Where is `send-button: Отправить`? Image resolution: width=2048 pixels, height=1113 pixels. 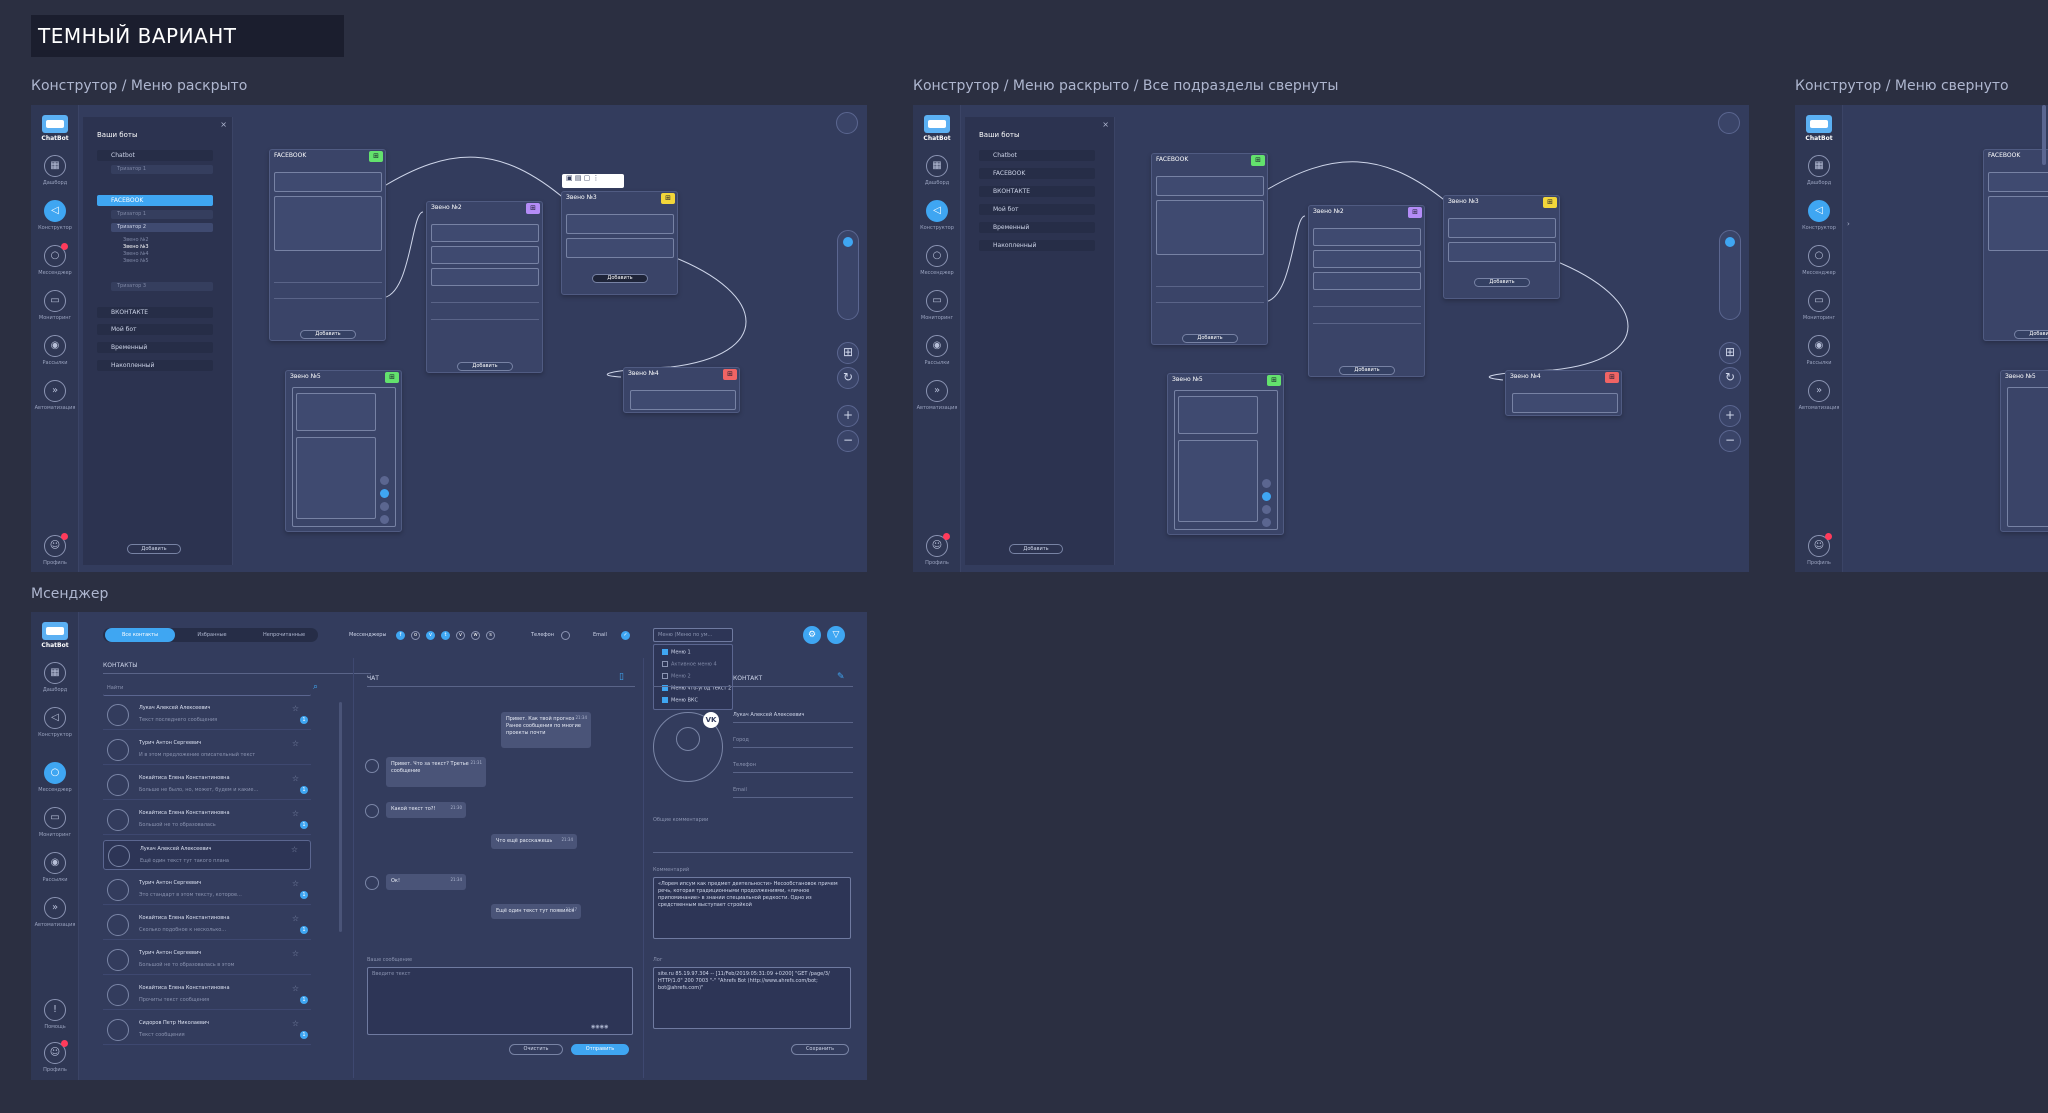 send-button: Отправить is located at coordinates (600, 1049).